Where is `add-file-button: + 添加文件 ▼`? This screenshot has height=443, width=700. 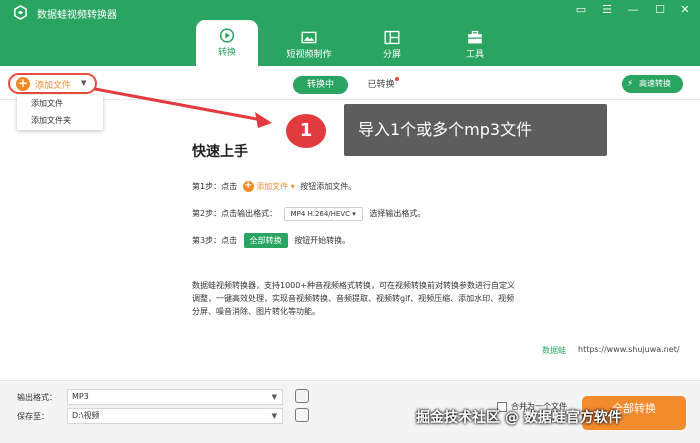 add-file-button: + 添加文件 ▼ is located at coordinates (52, 83).